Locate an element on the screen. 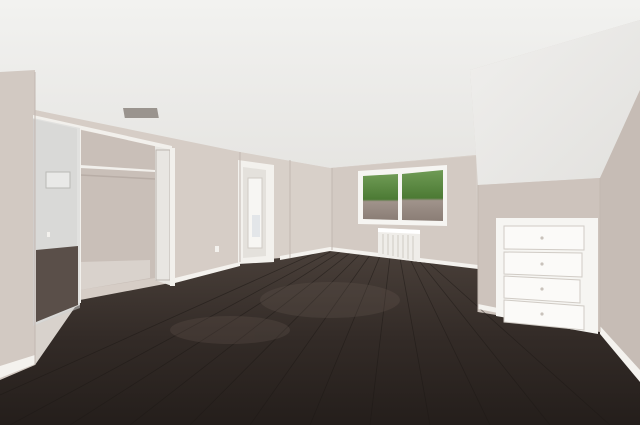 This screenshot has height=425, width=640. closet-mirror-door is located at coordinates (56, 222).